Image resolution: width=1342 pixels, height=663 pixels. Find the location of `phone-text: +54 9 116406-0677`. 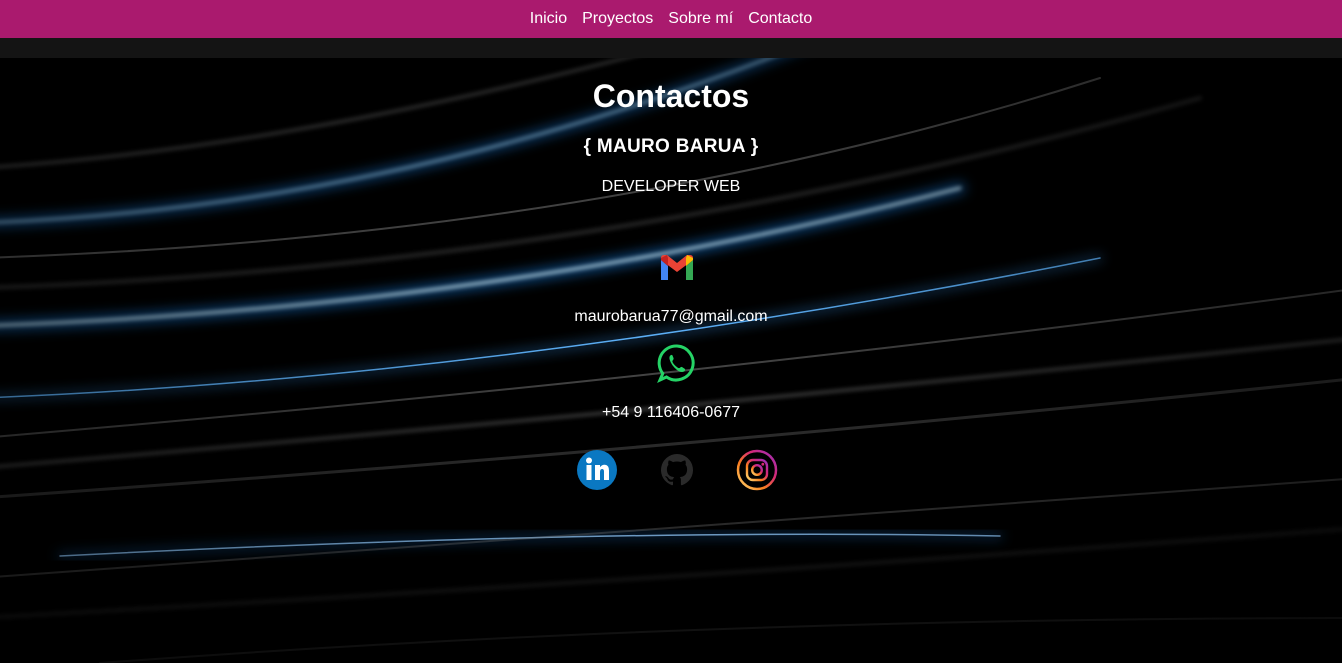

phone-text: +54 9 116406-0677 is located at coordinates (671, 413).